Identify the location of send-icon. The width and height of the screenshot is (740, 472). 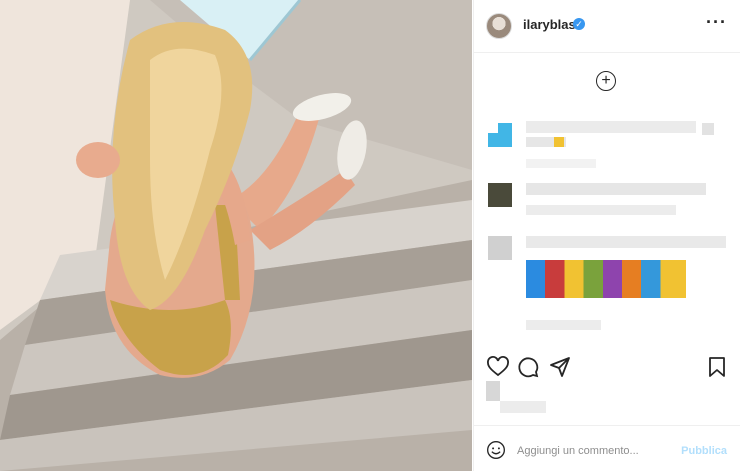
(560, 367).